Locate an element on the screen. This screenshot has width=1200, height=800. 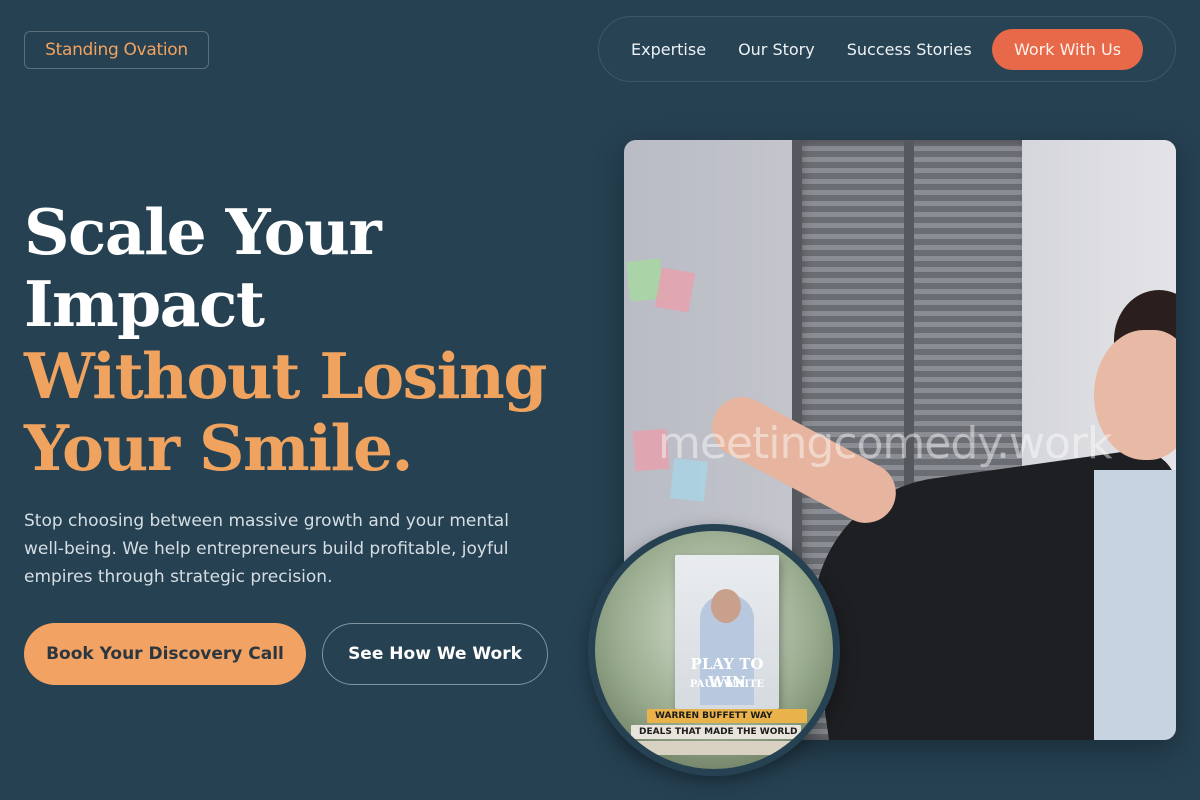
nav-link-our-story: Our Story is located at coordinates (776, 49).